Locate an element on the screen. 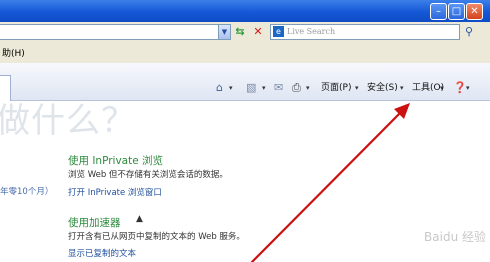 The width and height of the screenshot is (490, 262). refresh-icon: ⇆ is located at coordinates (240, 31).